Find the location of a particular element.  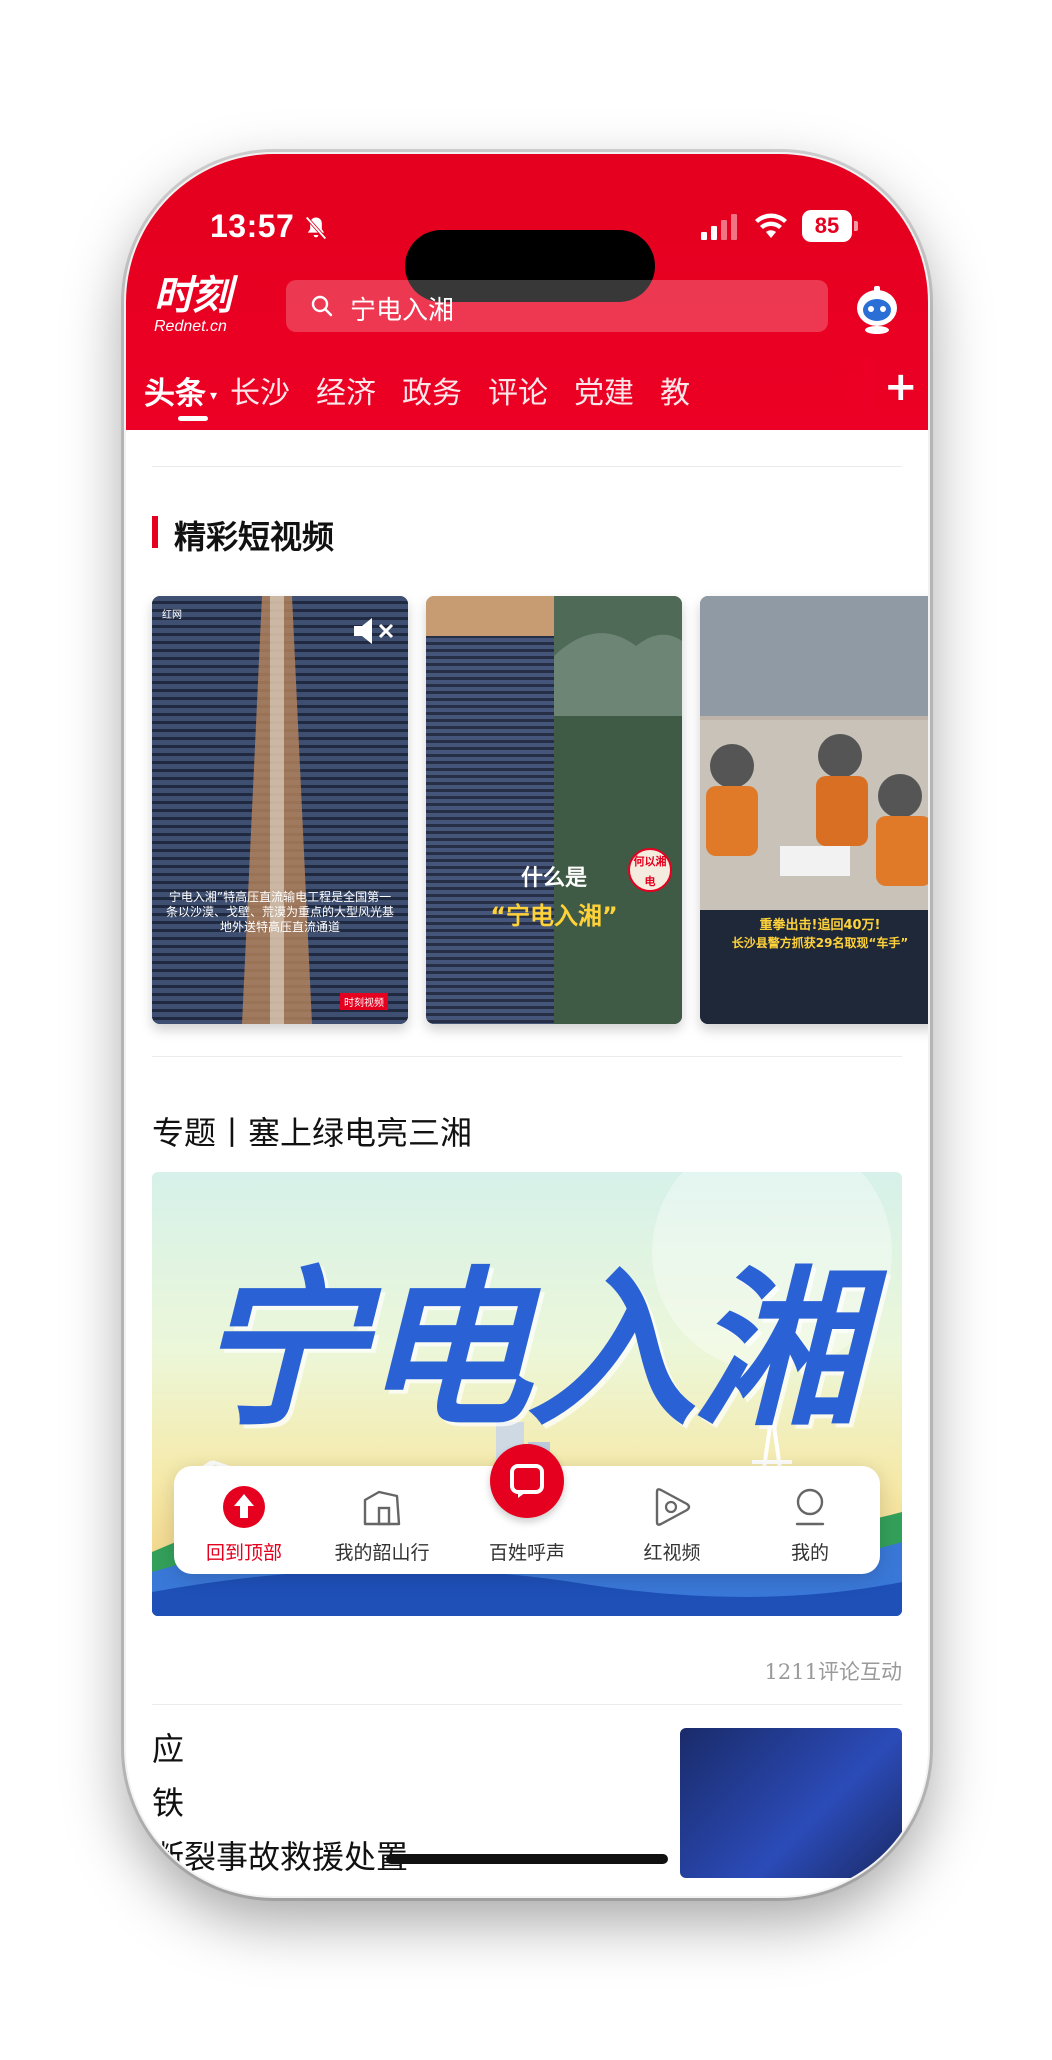

tab-government: 政务 is located at coordinates (432, 390).